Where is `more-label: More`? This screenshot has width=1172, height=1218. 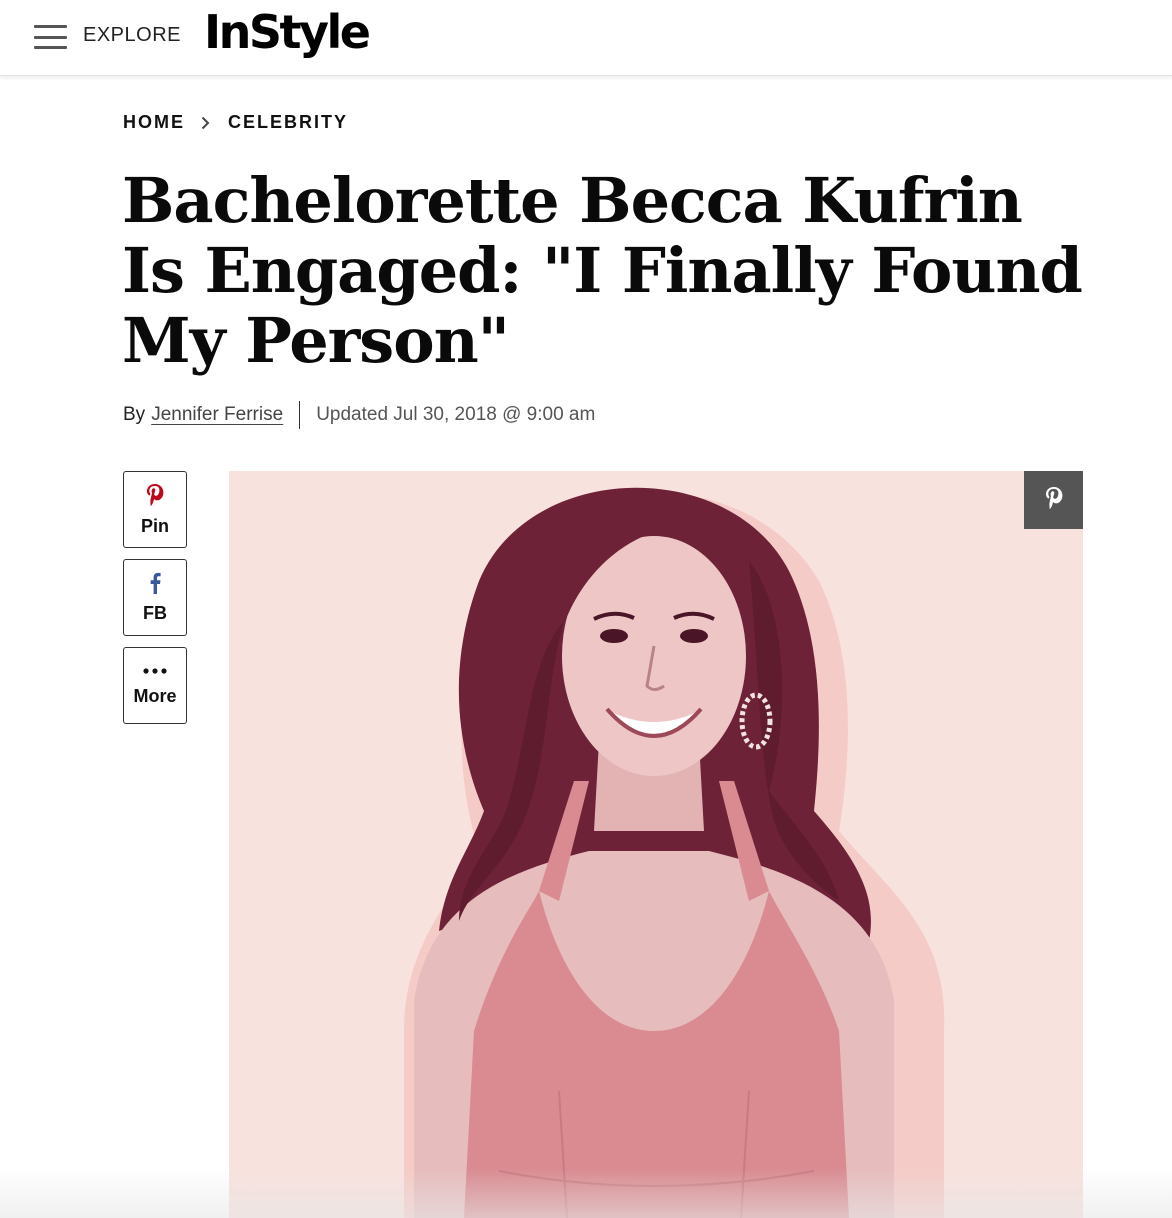
more-label: More is located at coordinates (155, 696).